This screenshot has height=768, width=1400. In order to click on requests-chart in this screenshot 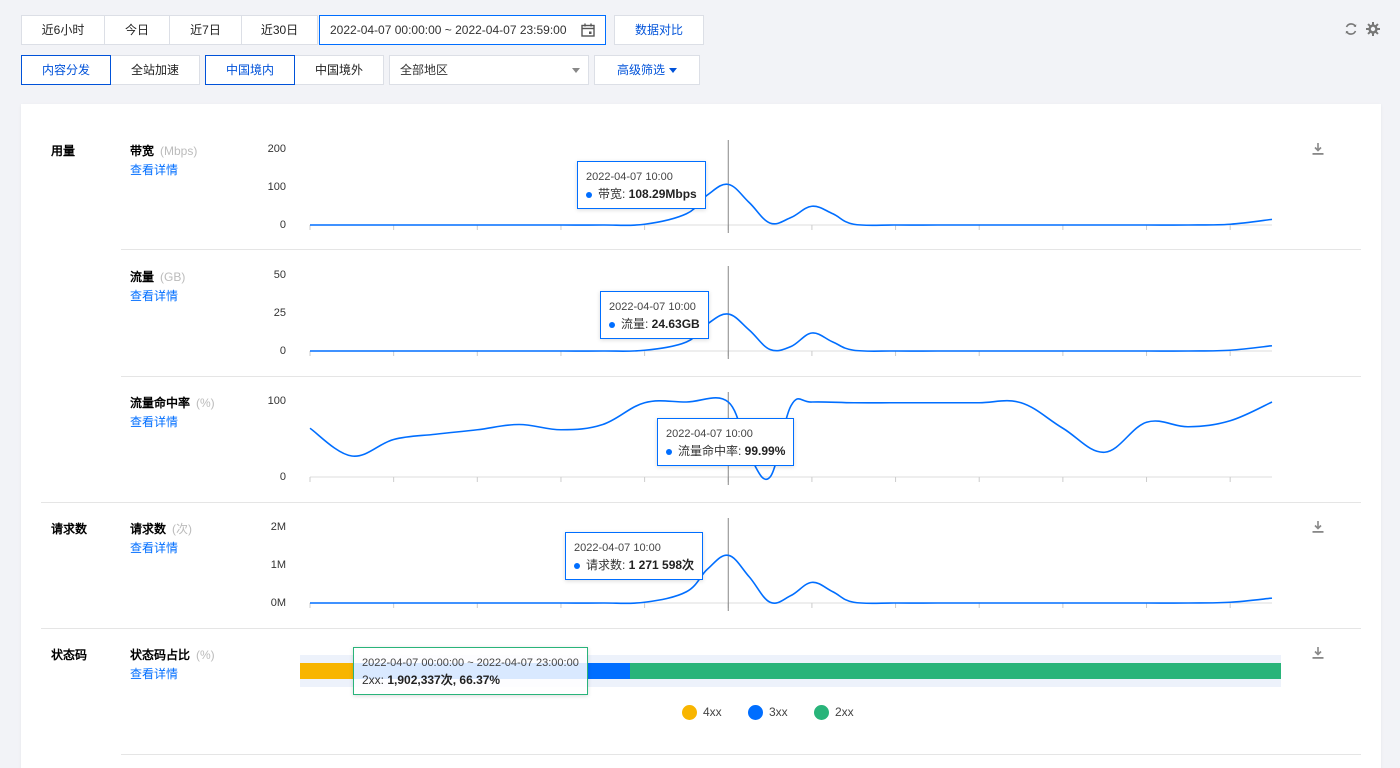, I will do `click(790, 568)`.